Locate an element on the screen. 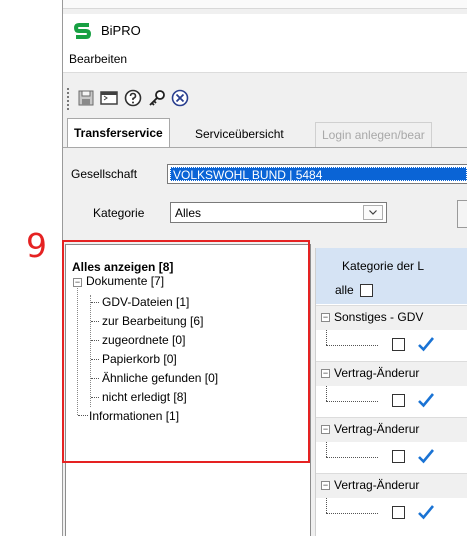 This screenshot has height=536, width=467. kategorie-dropdown: Alles is located at coordinates (278, 212).